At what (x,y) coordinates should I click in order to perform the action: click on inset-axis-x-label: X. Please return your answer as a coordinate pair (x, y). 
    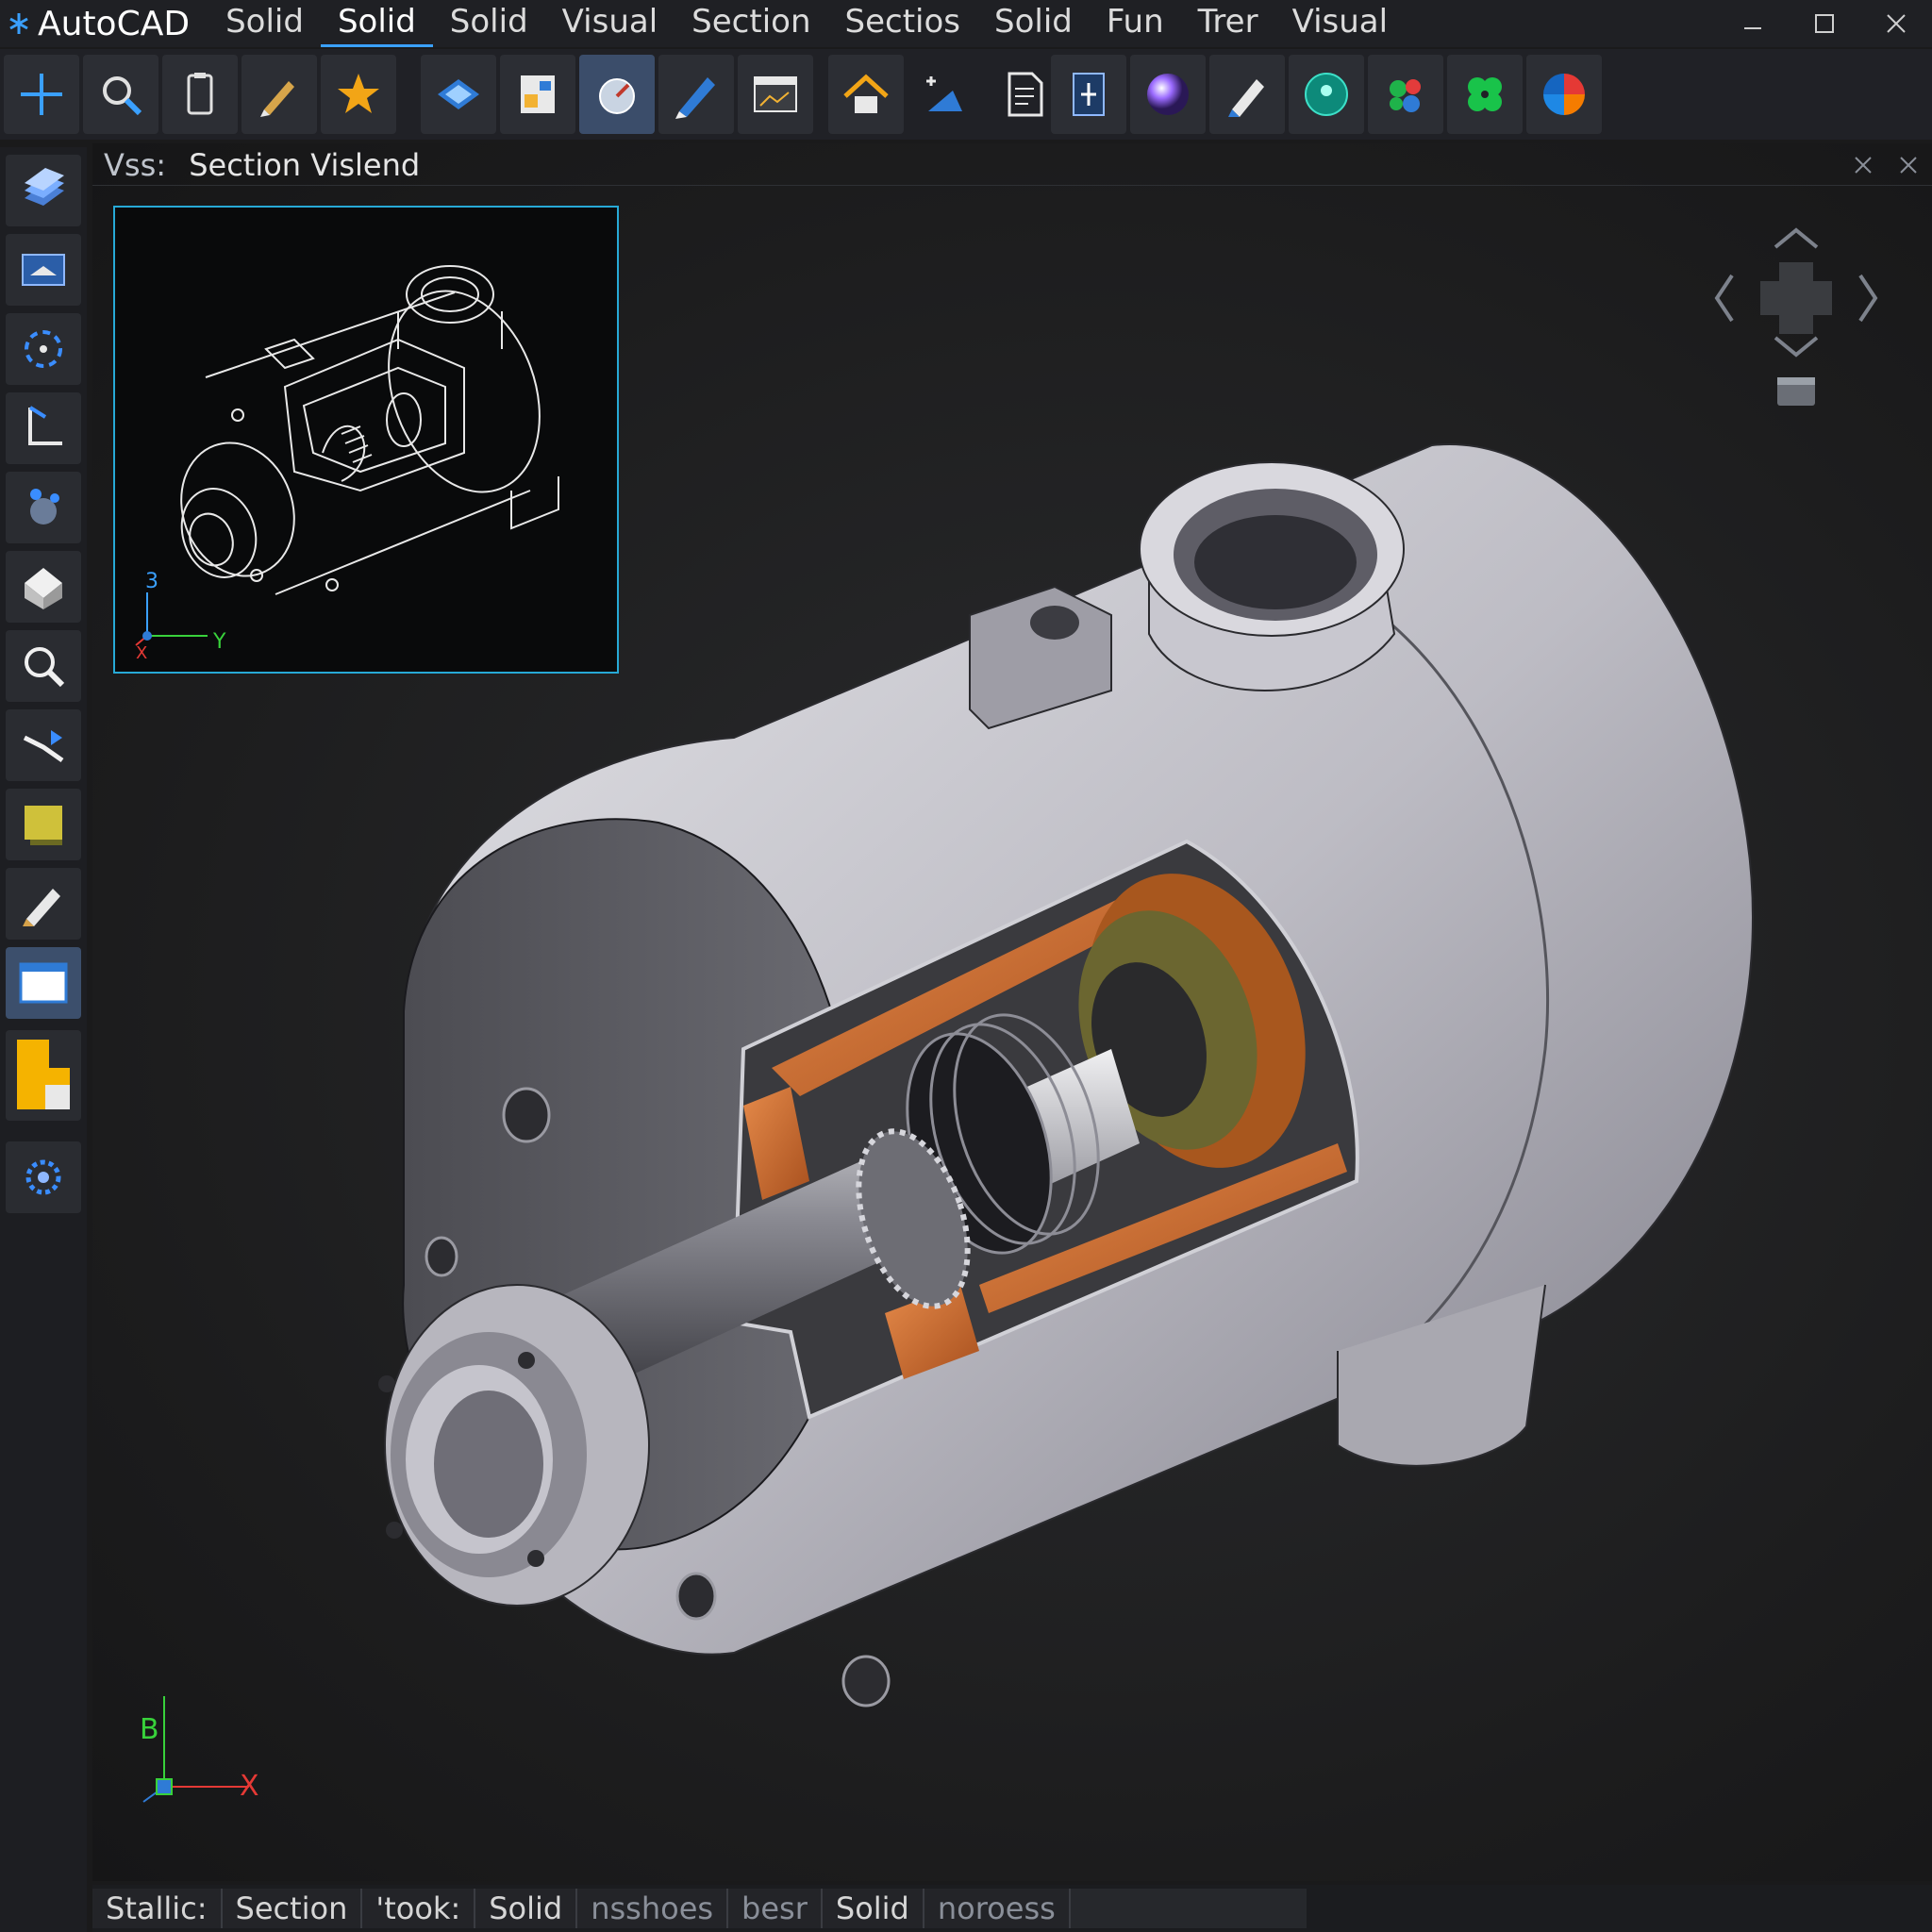
    Looking at the image, I should click on (142, 653).